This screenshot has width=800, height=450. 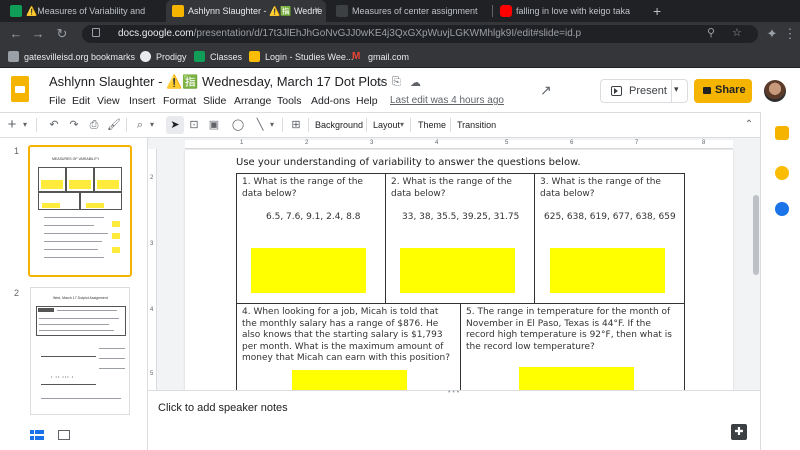 What do you see at coordinates (64, 435) in the screenshot?
I see `grid-view-icon` at bounding box center [64, 435].